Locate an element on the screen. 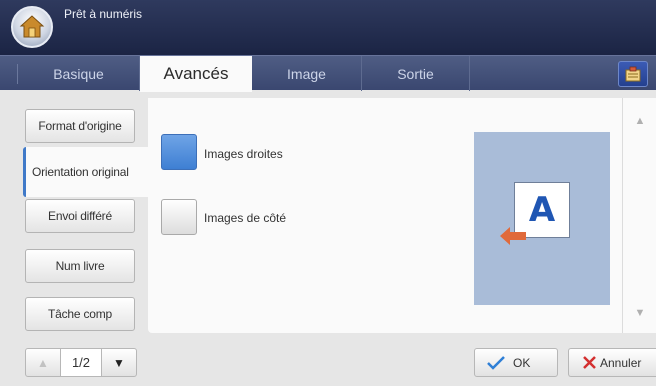 This screenshot has width=656, height=386. page-indicator: 1/2 is located at coordinates (81, 362).